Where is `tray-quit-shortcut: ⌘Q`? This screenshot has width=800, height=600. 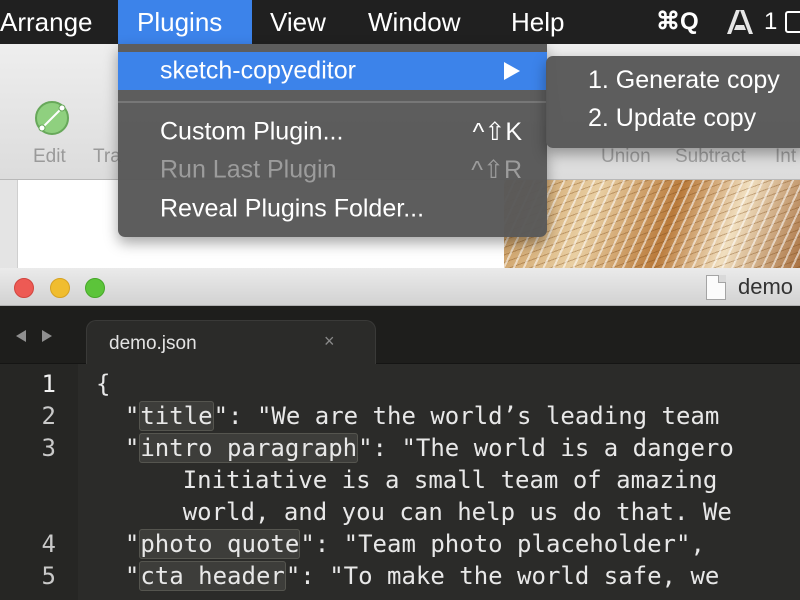 tray-quit-shortcut: ⌘Q is located at coordinates (677, 22).